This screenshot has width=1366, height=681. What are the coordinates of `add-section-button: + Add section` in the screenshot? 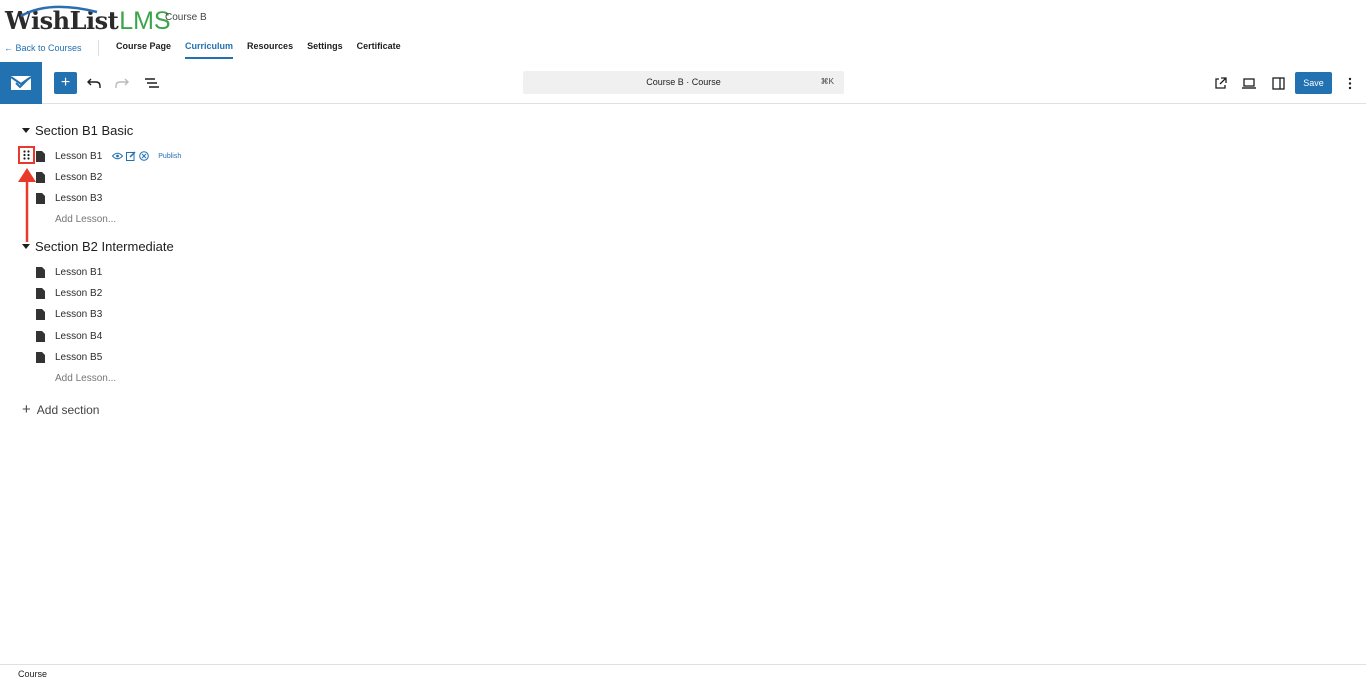 It's located at (60, 409).